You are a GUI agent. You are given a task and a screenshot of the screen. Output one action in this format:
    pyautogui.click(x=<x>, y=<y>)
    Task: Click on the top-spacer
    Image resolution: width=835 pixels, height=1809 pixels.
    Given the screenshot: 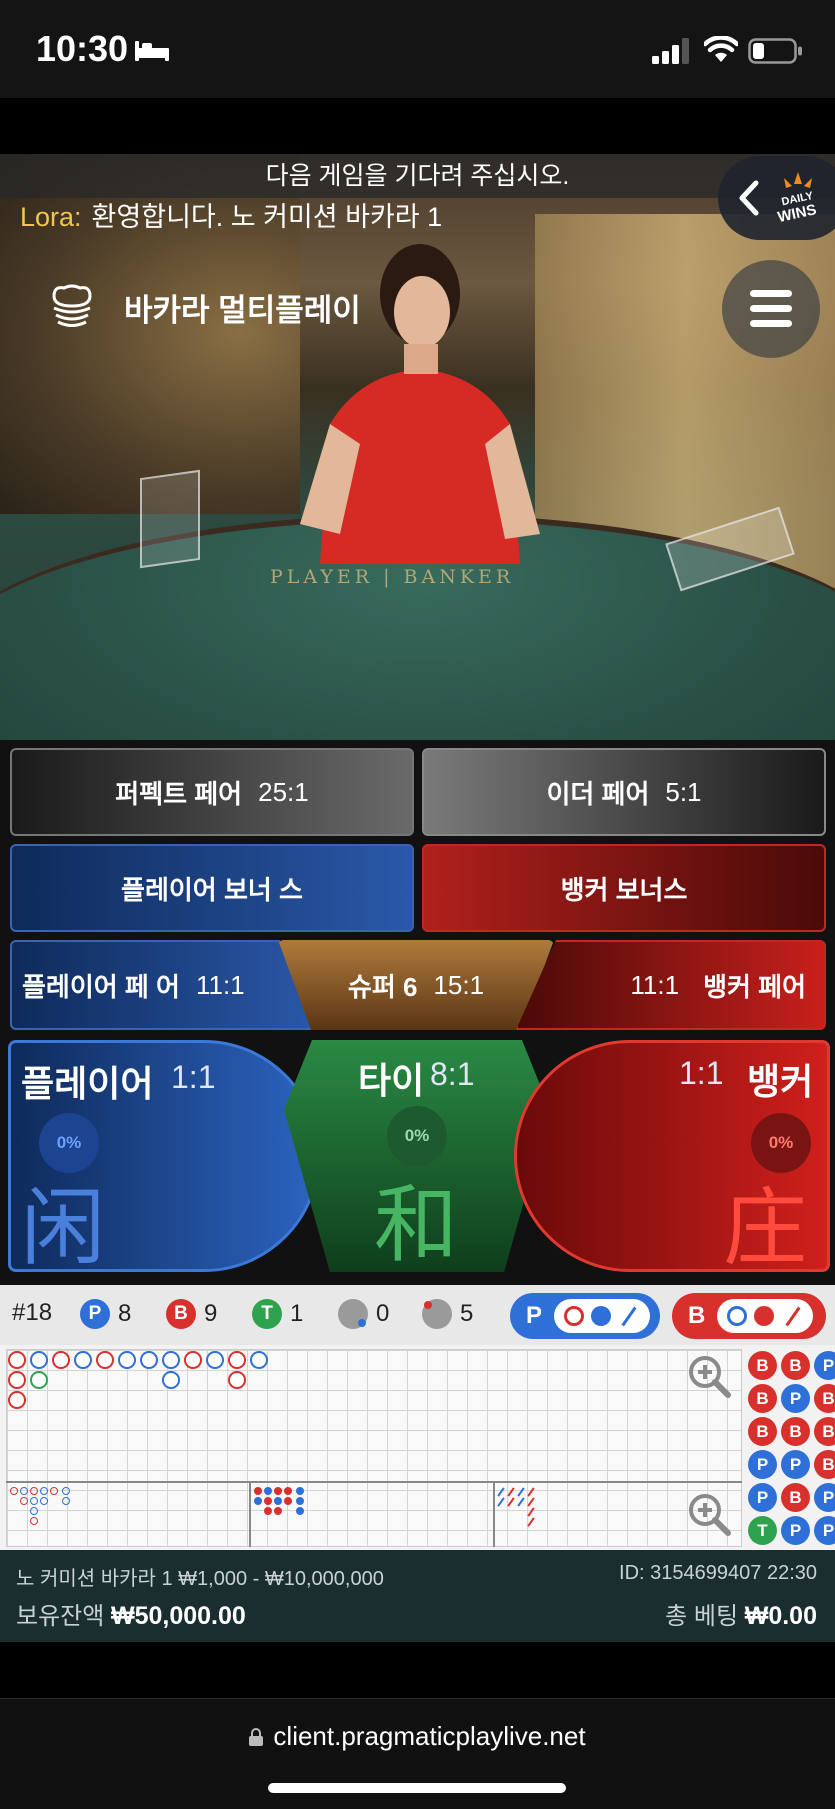 What is the action you would take?
    pyautogui.click(x=417, y=126)
    